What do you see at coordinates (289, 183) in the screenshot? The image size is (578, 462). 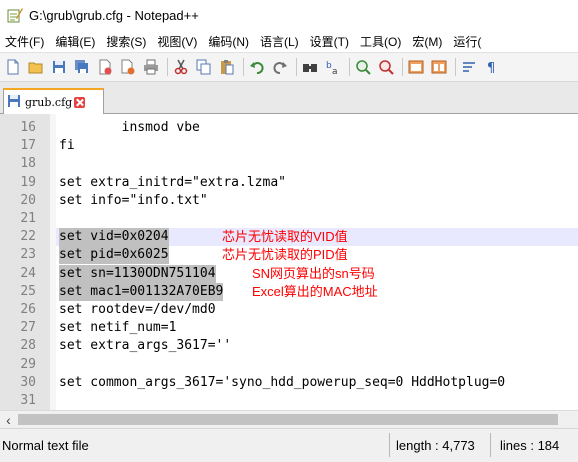 I see `code-line: 19 set extra_initrd="extra.lzma"` at bounding box center [289, 183].